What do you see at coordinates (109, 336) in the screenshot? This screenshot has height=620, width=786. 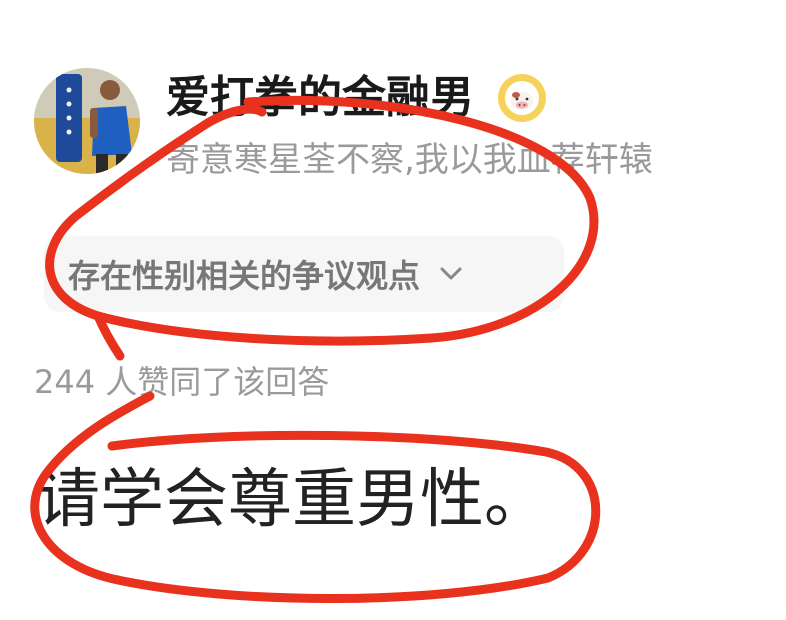 I see `red-ellipse-upper-tail` at bounding box center [109, 336].